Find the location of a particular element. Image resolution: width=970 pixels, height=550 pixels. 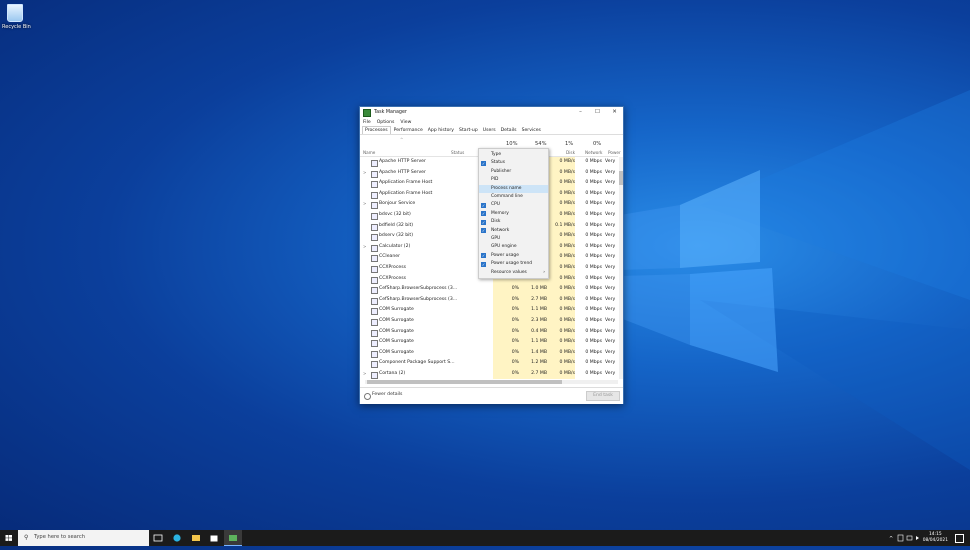

context-menu-item-resource-values: Resource values › is located at coordinates (513, 273).